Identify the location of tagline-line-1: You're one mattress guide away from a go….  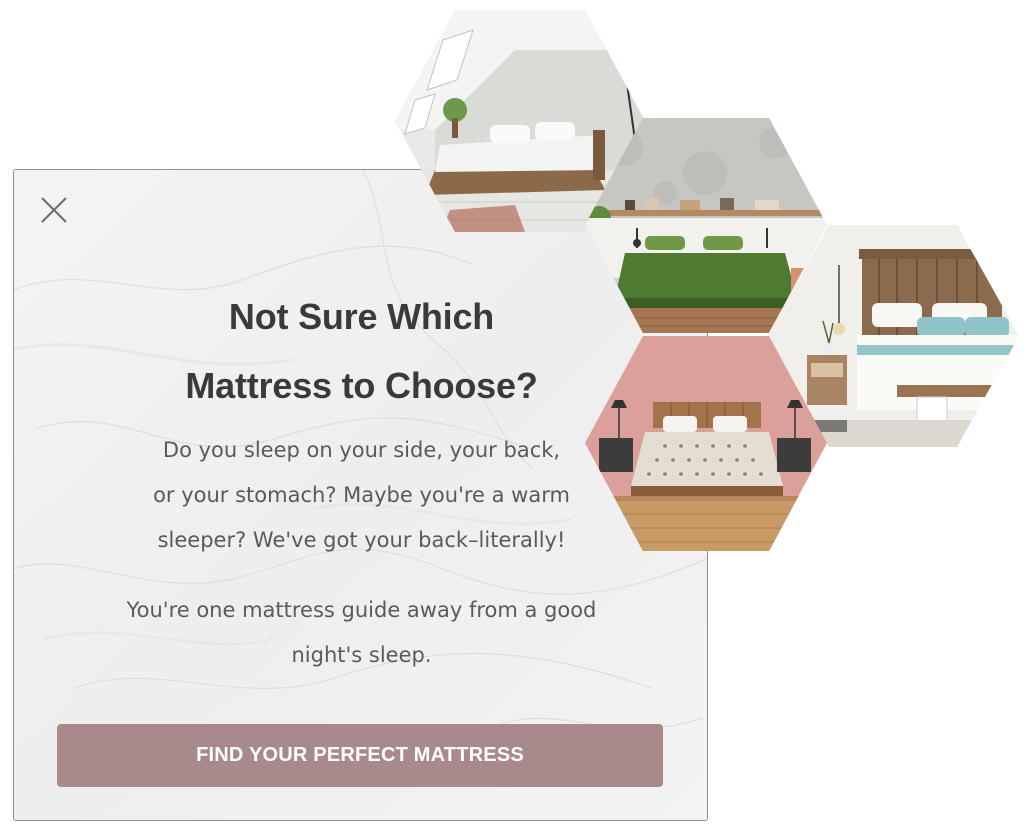
(361, 610).